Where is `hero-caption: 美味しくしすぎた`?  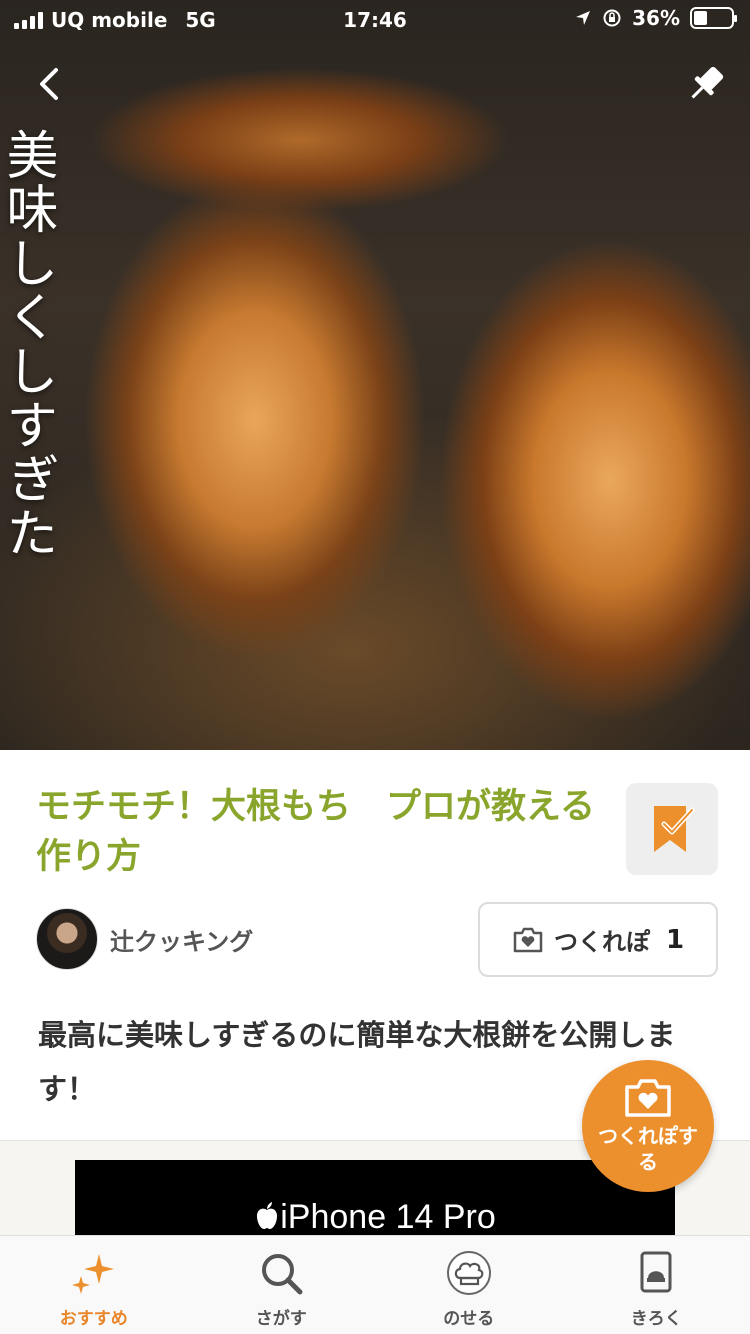 hero-caption: 美味しくしすぎた is located at coordinates (28, 344).